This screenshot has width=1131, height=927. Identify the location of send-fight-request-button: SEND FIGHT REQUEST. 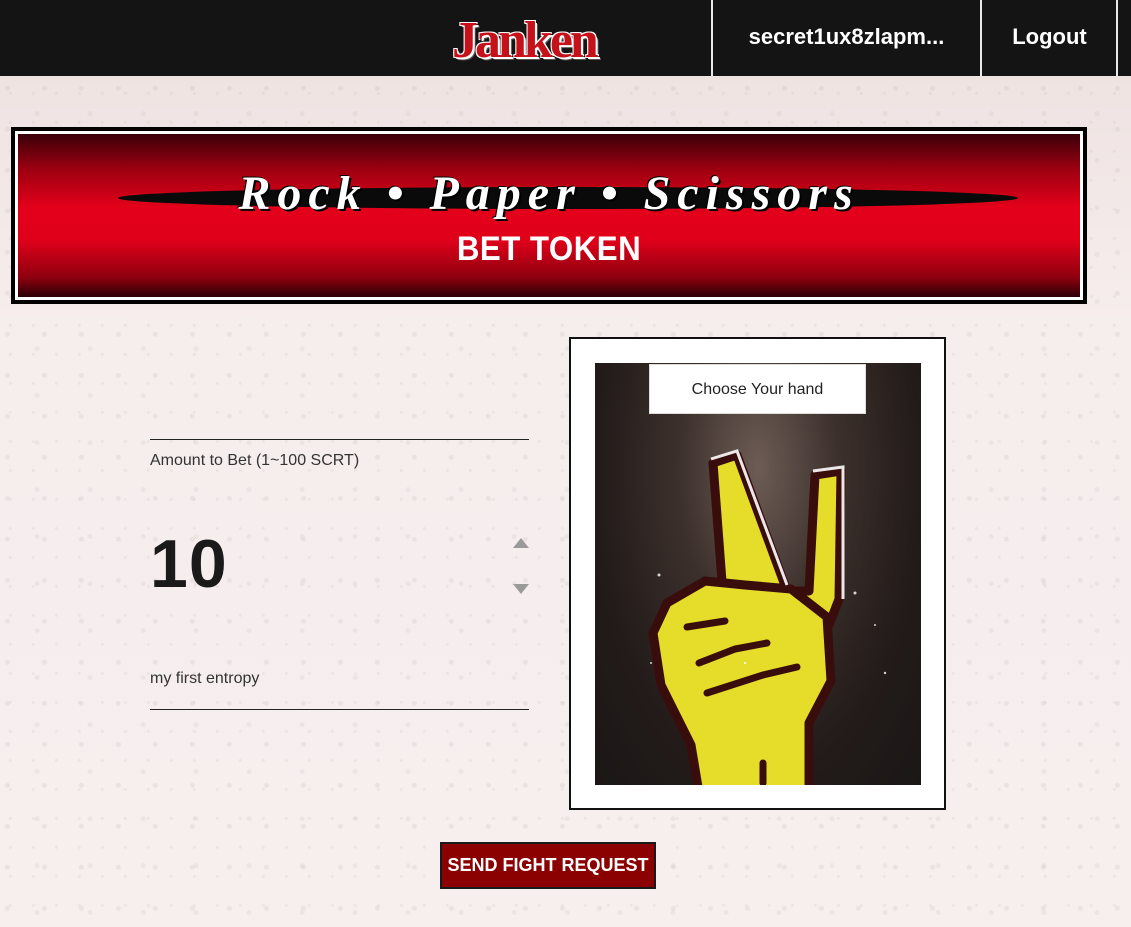
(548, 865).